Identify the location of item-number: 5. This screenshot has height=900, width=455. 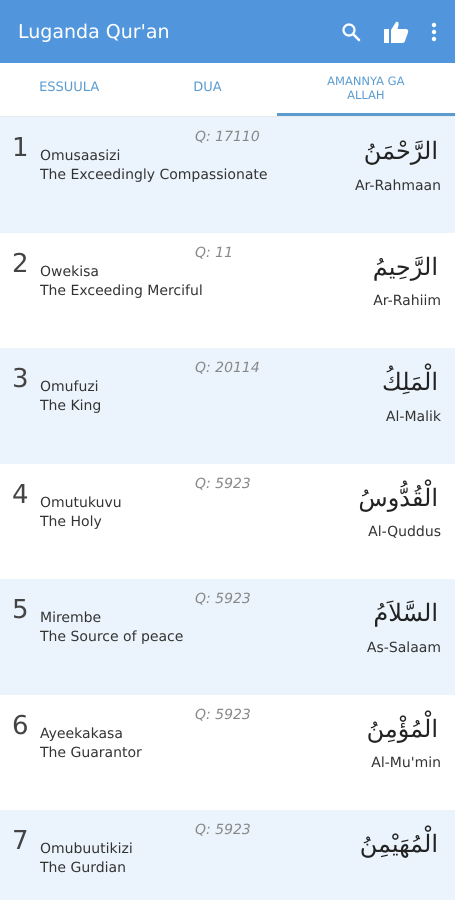
(21, 611).